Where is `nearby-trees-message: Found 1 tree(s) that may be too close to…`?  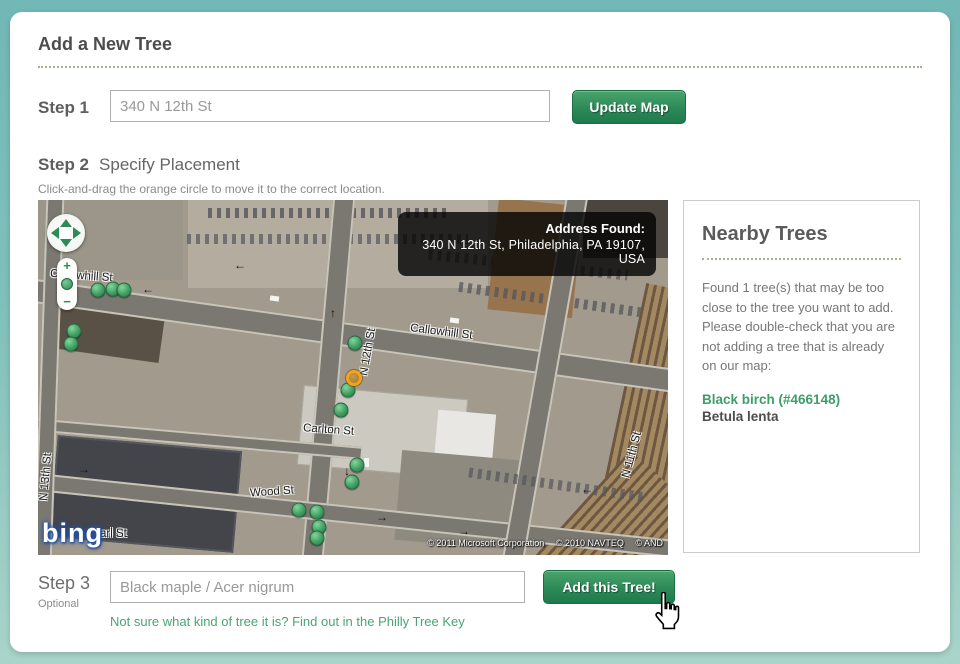
nearby-trees-message: Found 1 tree(s) that may be too close to… is located at coordinates (798, 326).